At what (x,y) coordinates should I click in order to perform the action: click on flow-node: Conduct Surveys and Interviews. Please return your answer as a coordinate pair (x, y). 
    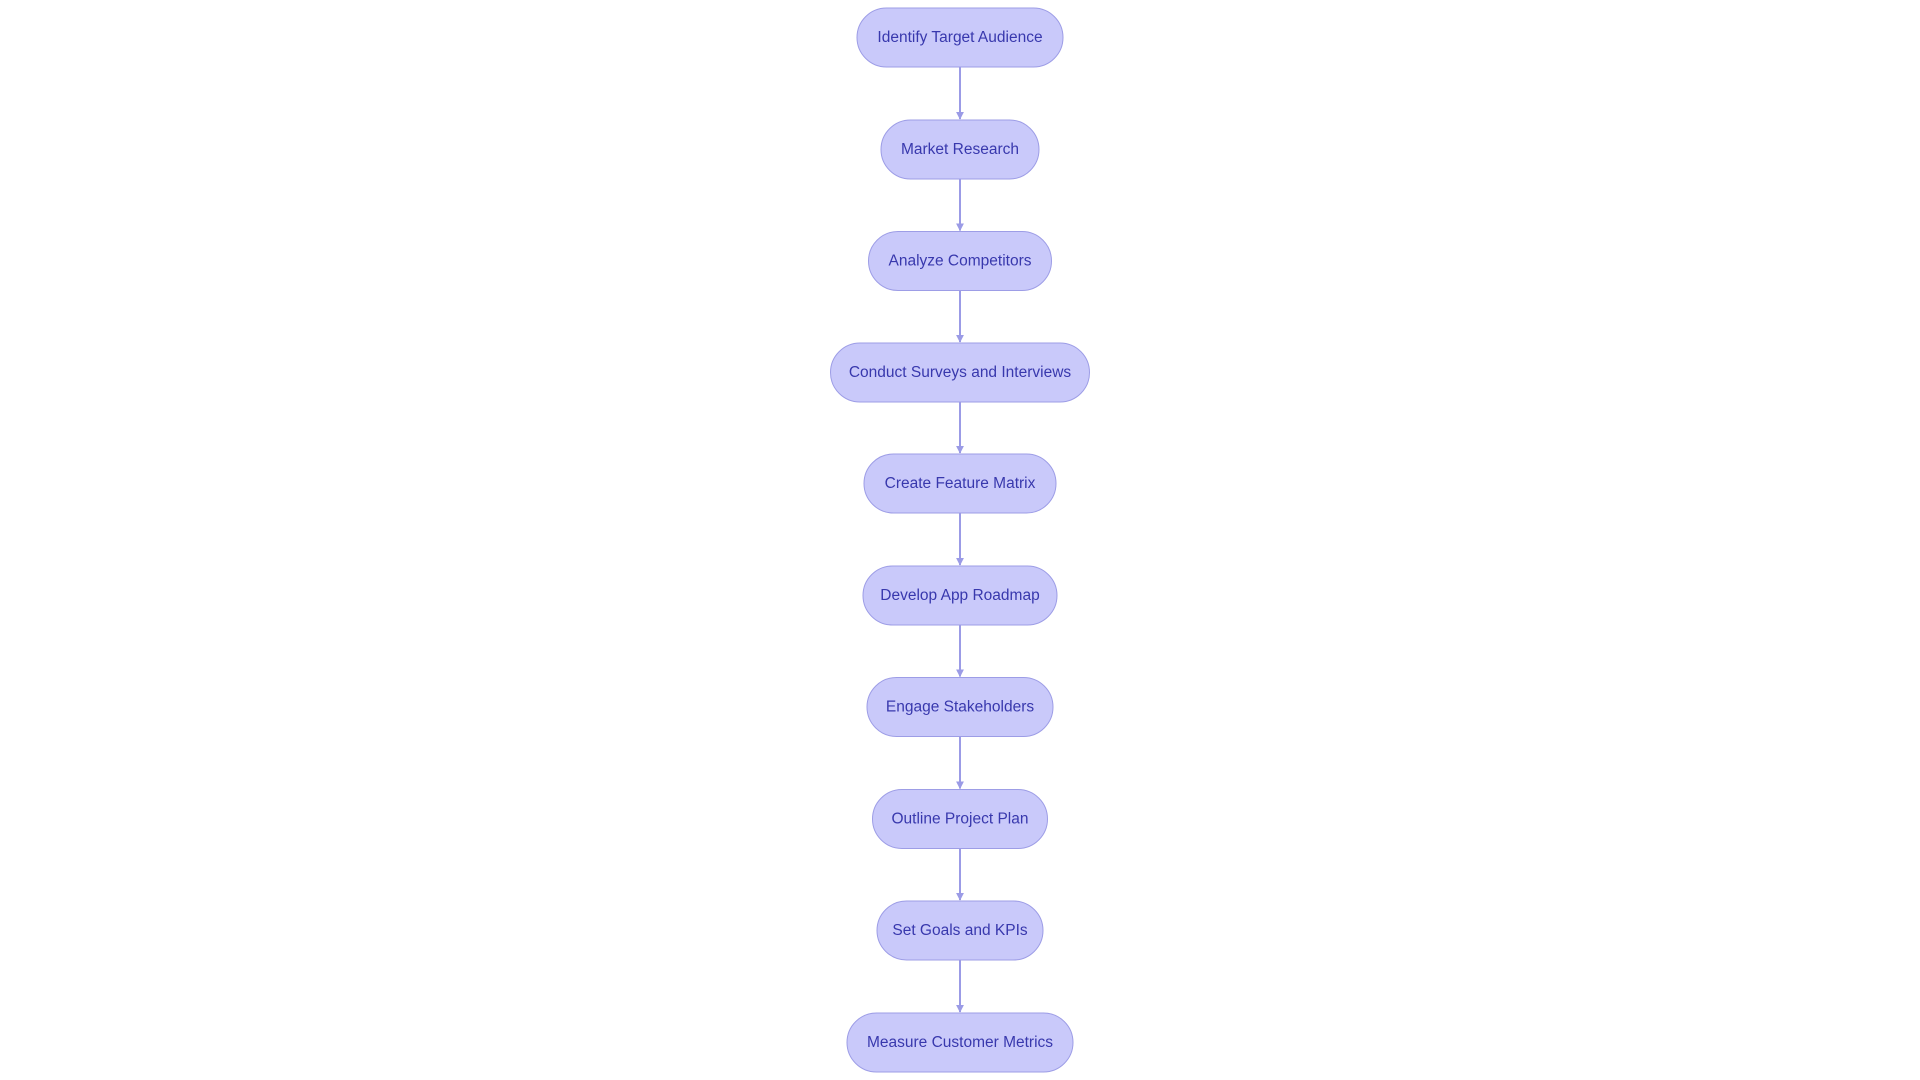
    Looking at the image, I should click on (960, 372).